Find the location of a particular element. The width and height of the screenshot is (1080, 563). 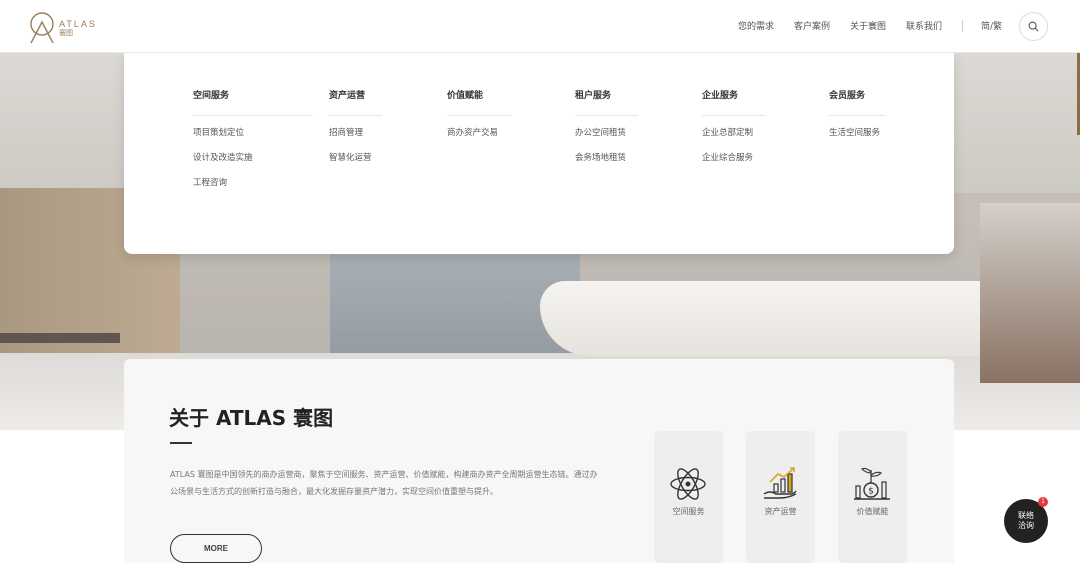

chat-label-line1: 联络 is located at coordinates (1026, 515).